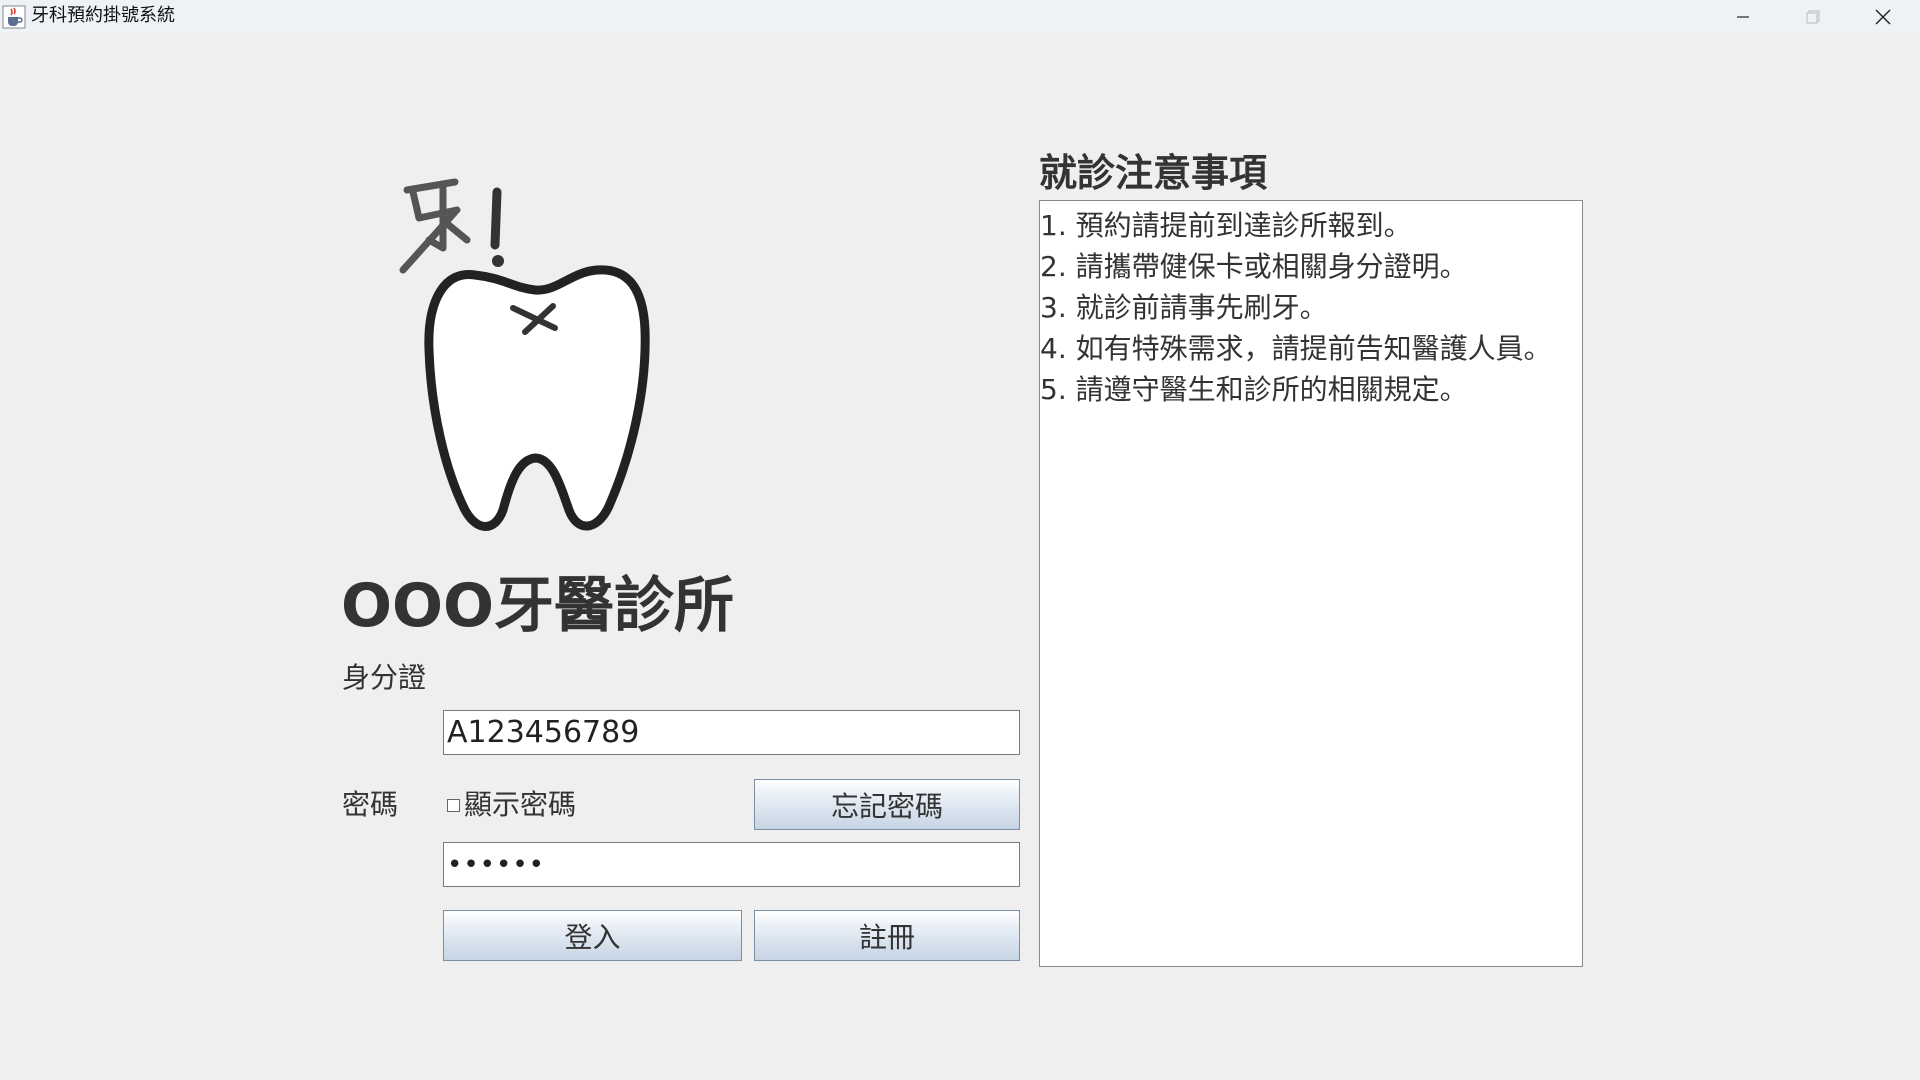  Describe the element at coordinates (1153, 173) in the screenshot. I see `notice-title: 就診注意事項` at that location.